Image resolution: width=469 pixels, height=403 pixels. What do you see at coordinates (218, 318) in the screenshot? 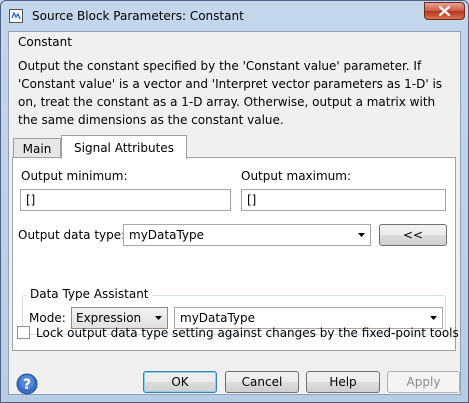
I see `data-type-expression-value: myDataType` at bounding box center [218, 318].